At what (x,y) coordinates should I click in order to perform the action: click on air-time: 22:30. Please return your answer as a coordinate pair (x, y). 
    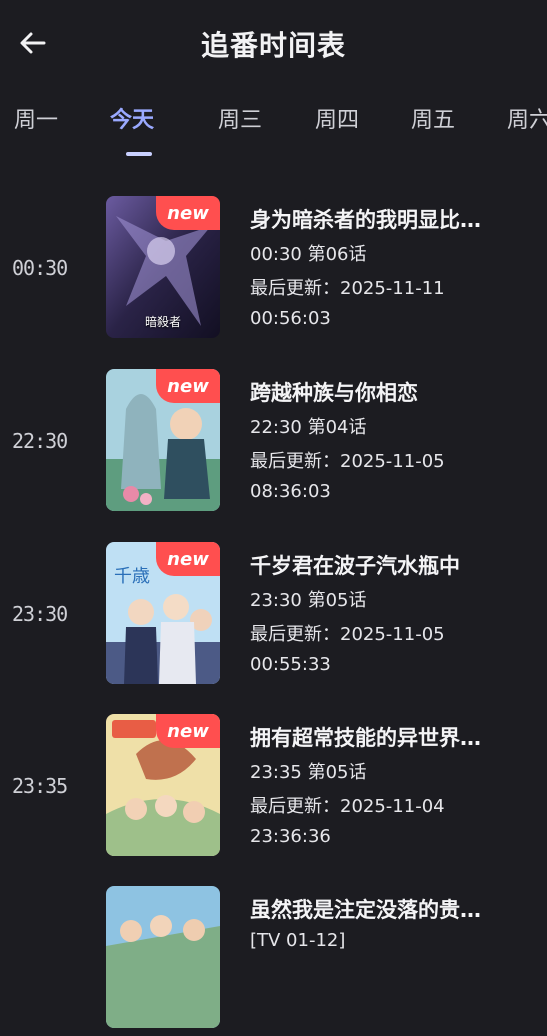
    Looking at the image, I should click on (40, 441).